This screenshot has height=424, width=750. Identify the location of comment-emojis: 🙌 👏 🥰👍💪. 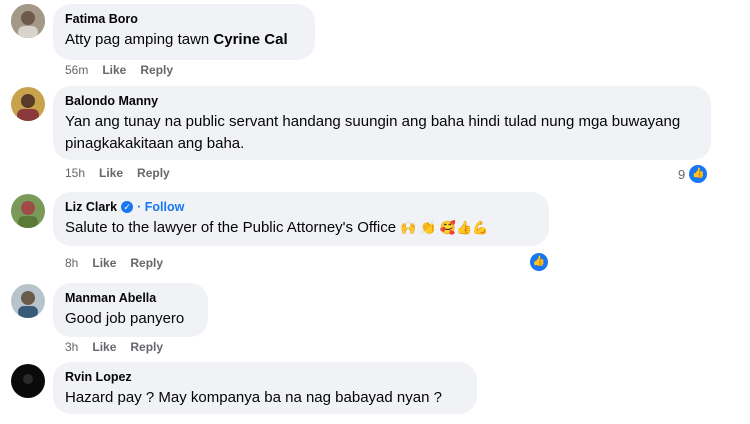
(444, 227).